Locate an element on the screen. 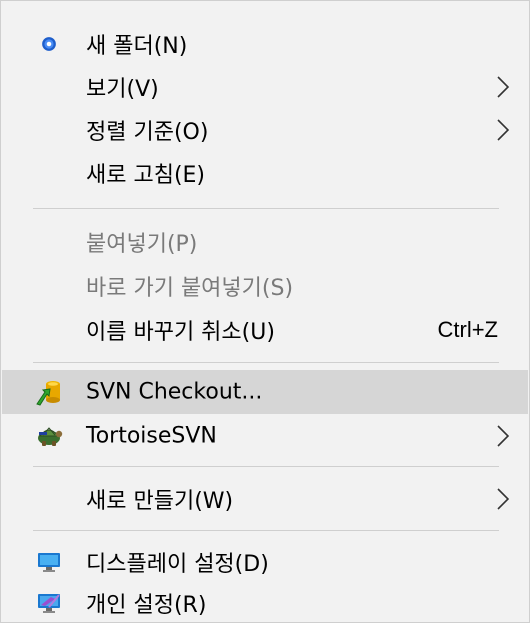 The height and width of the screenshot is (625, 532). menu-item-refresh: 새로 고침(E) is located at coordinates (265, 172).